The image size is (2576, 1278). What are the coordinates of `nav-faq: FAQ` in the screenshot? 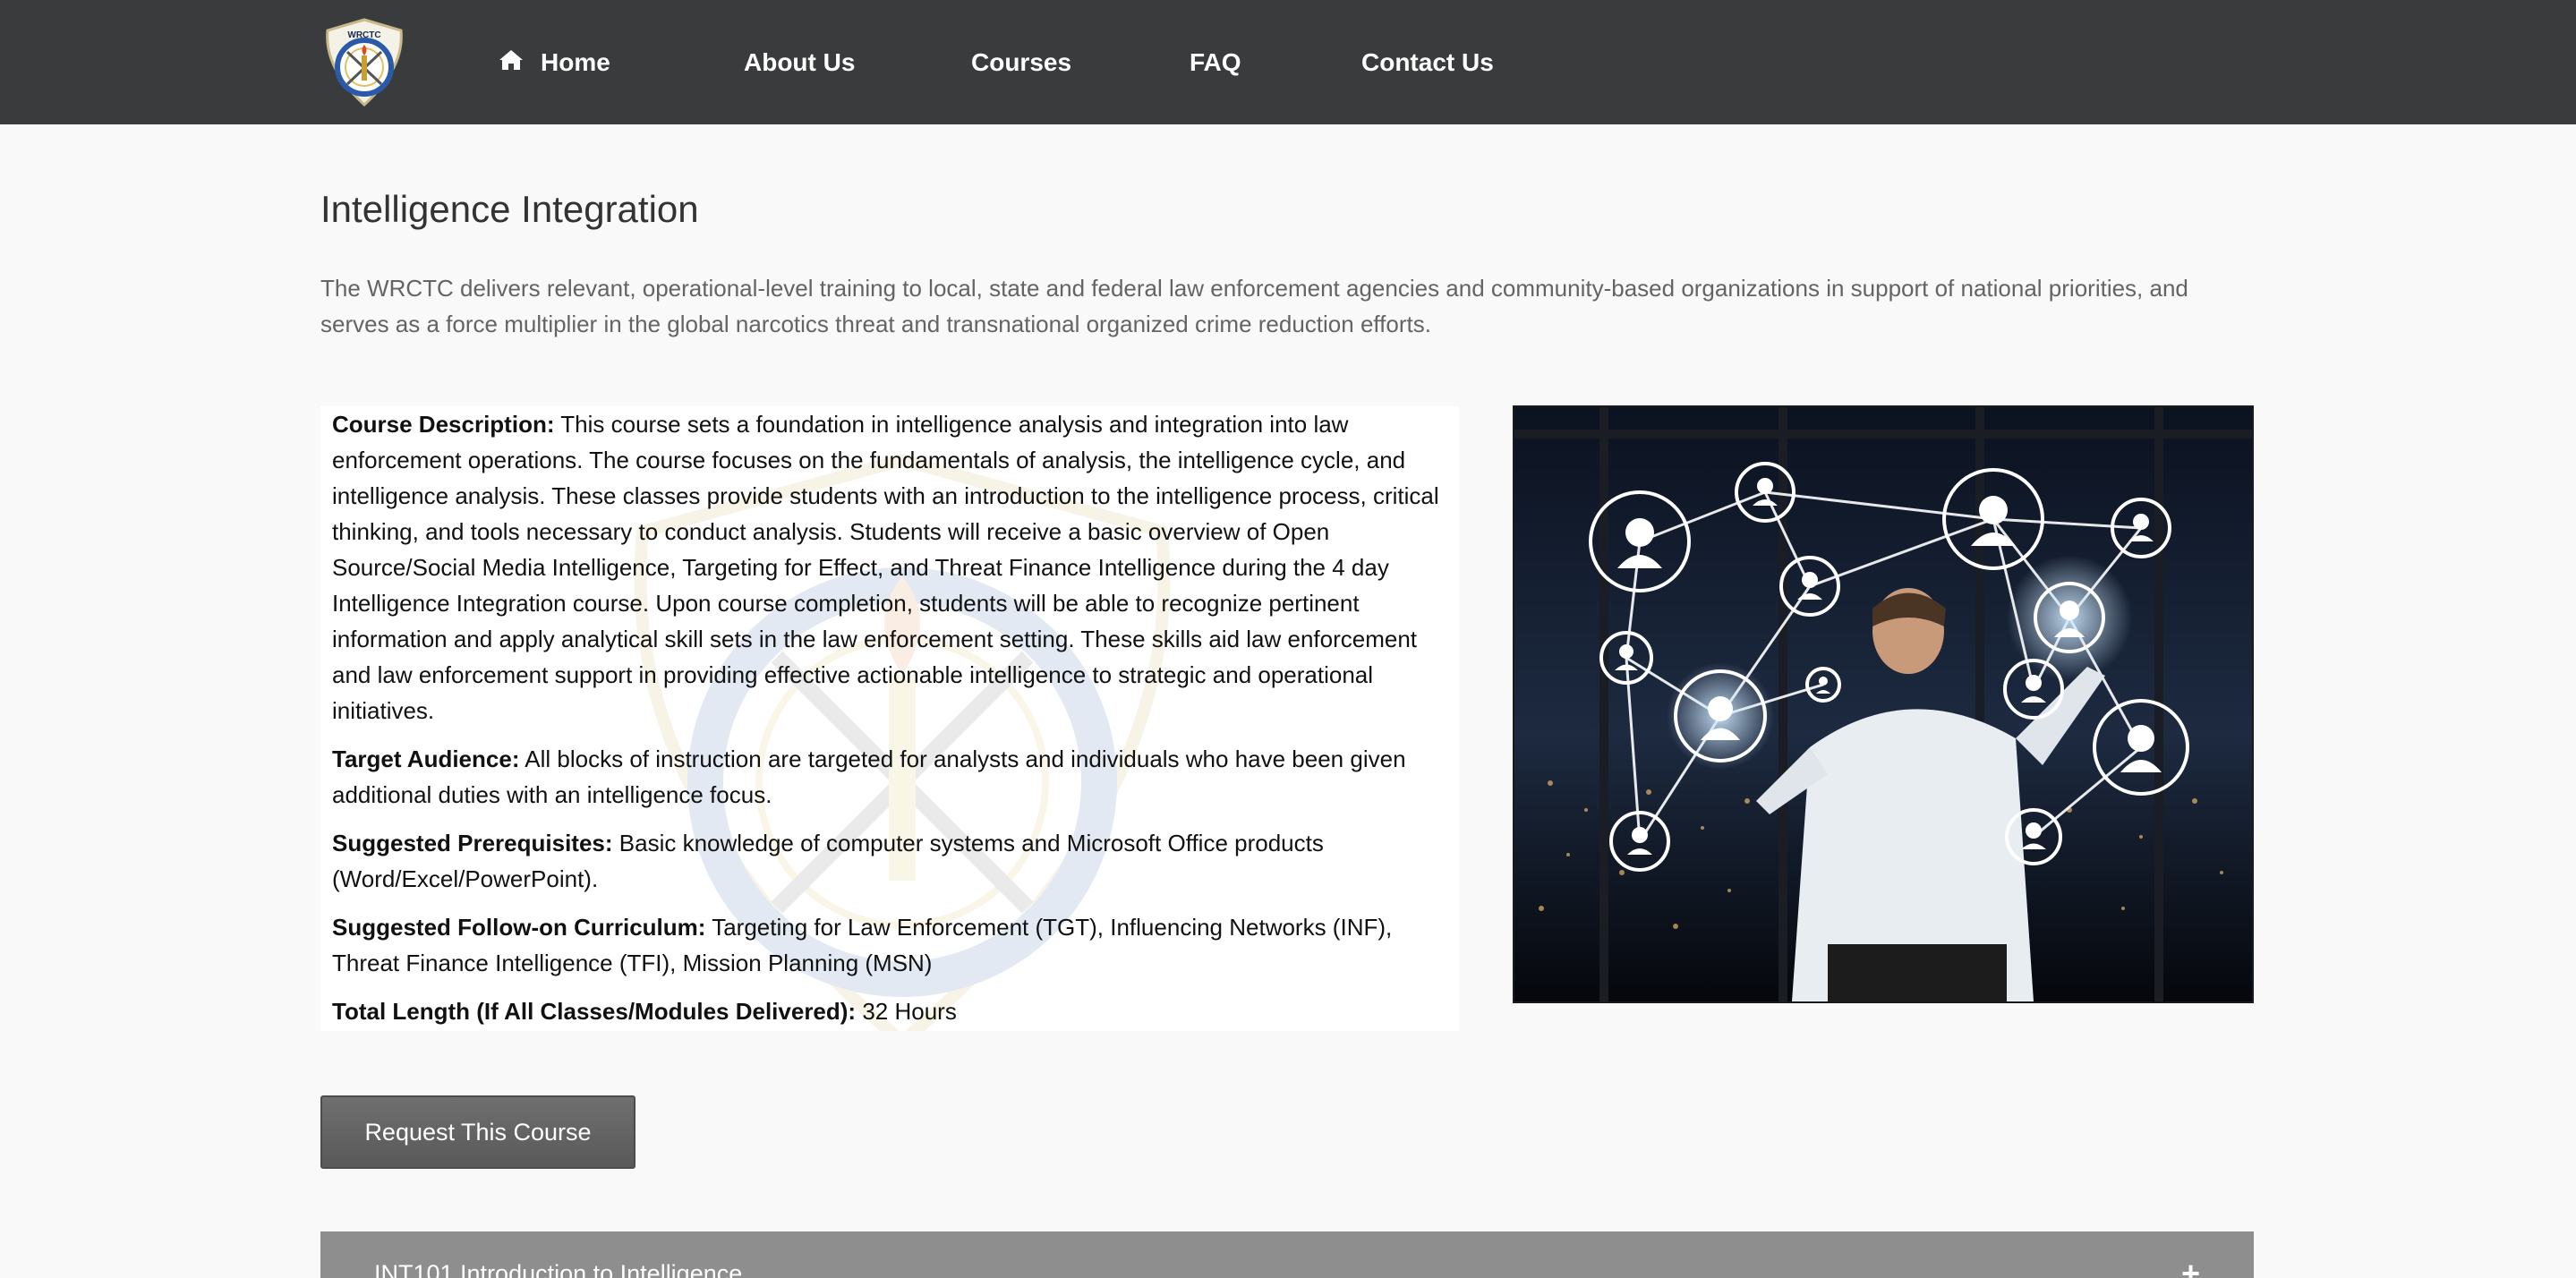 It's located at (1215, 63).